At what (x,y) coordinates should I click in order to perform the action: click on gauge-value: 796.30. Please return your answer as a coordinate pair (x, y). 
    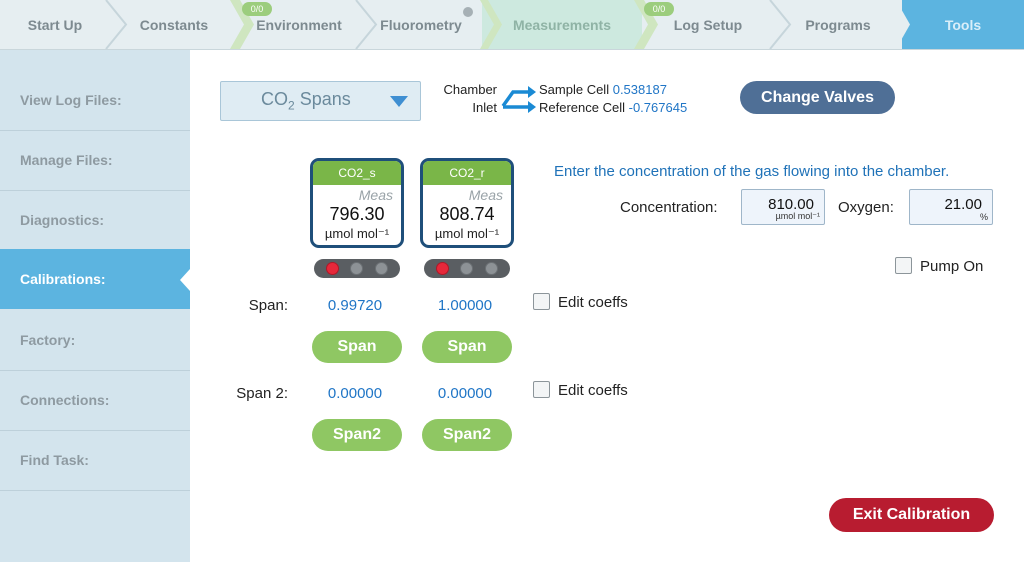
    Looking at the image, I should click on (357, 214).